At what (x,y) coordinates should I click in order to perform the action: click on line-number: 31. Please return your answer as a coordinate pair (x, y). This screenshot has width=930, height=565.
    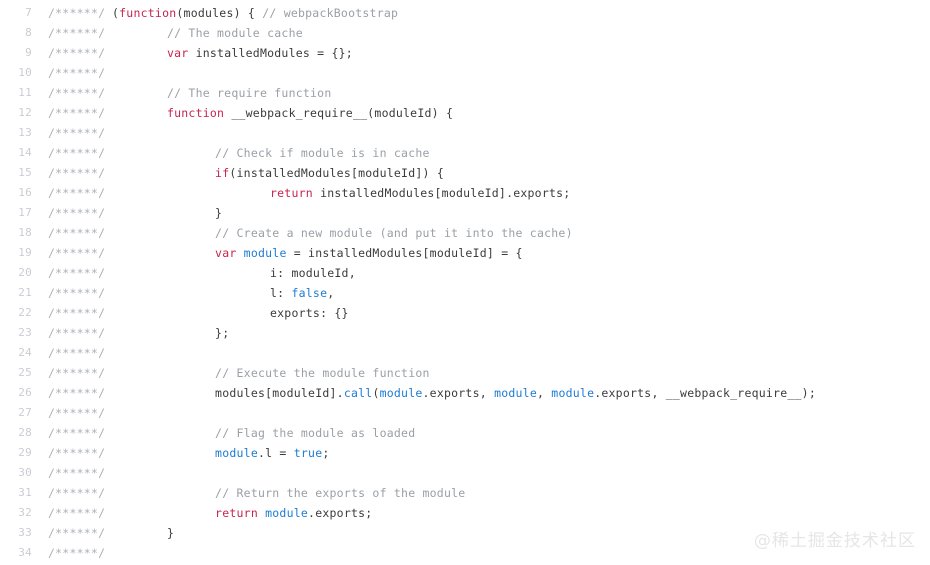
    Looking at the image, I should click on (25, 492).